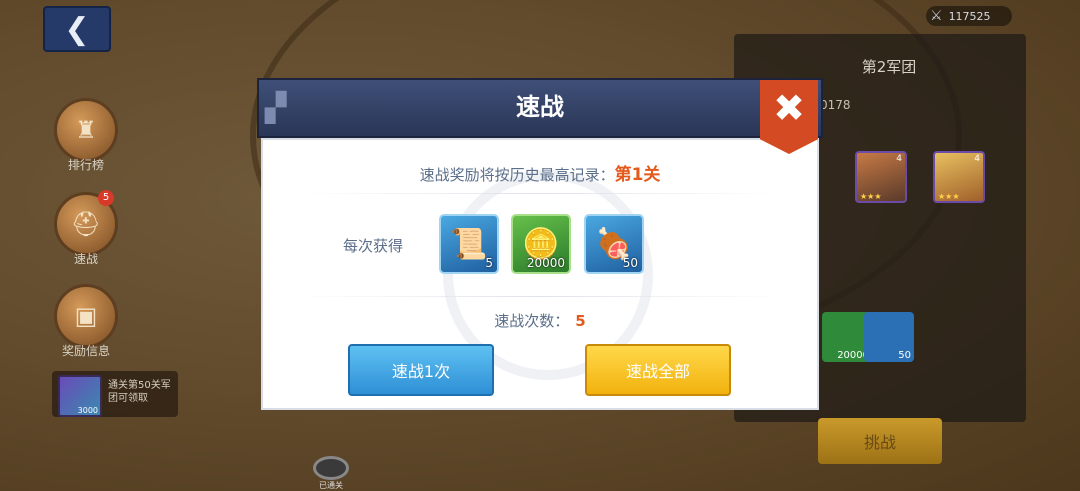 The width and height of the screenshot is (1080, 491). Describe the element at coordinates (86, 130) in the screenshot. I see `ranking-icon: ♜` at that location.